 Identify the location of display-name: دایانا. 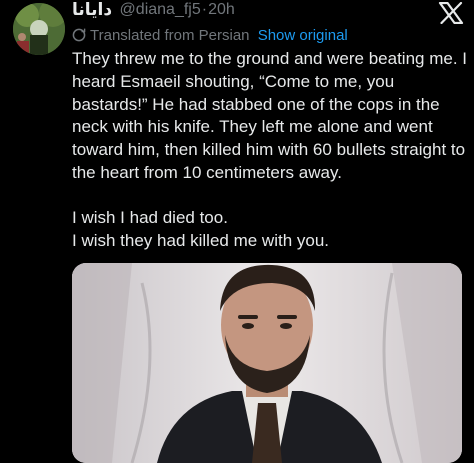
(92, 9).